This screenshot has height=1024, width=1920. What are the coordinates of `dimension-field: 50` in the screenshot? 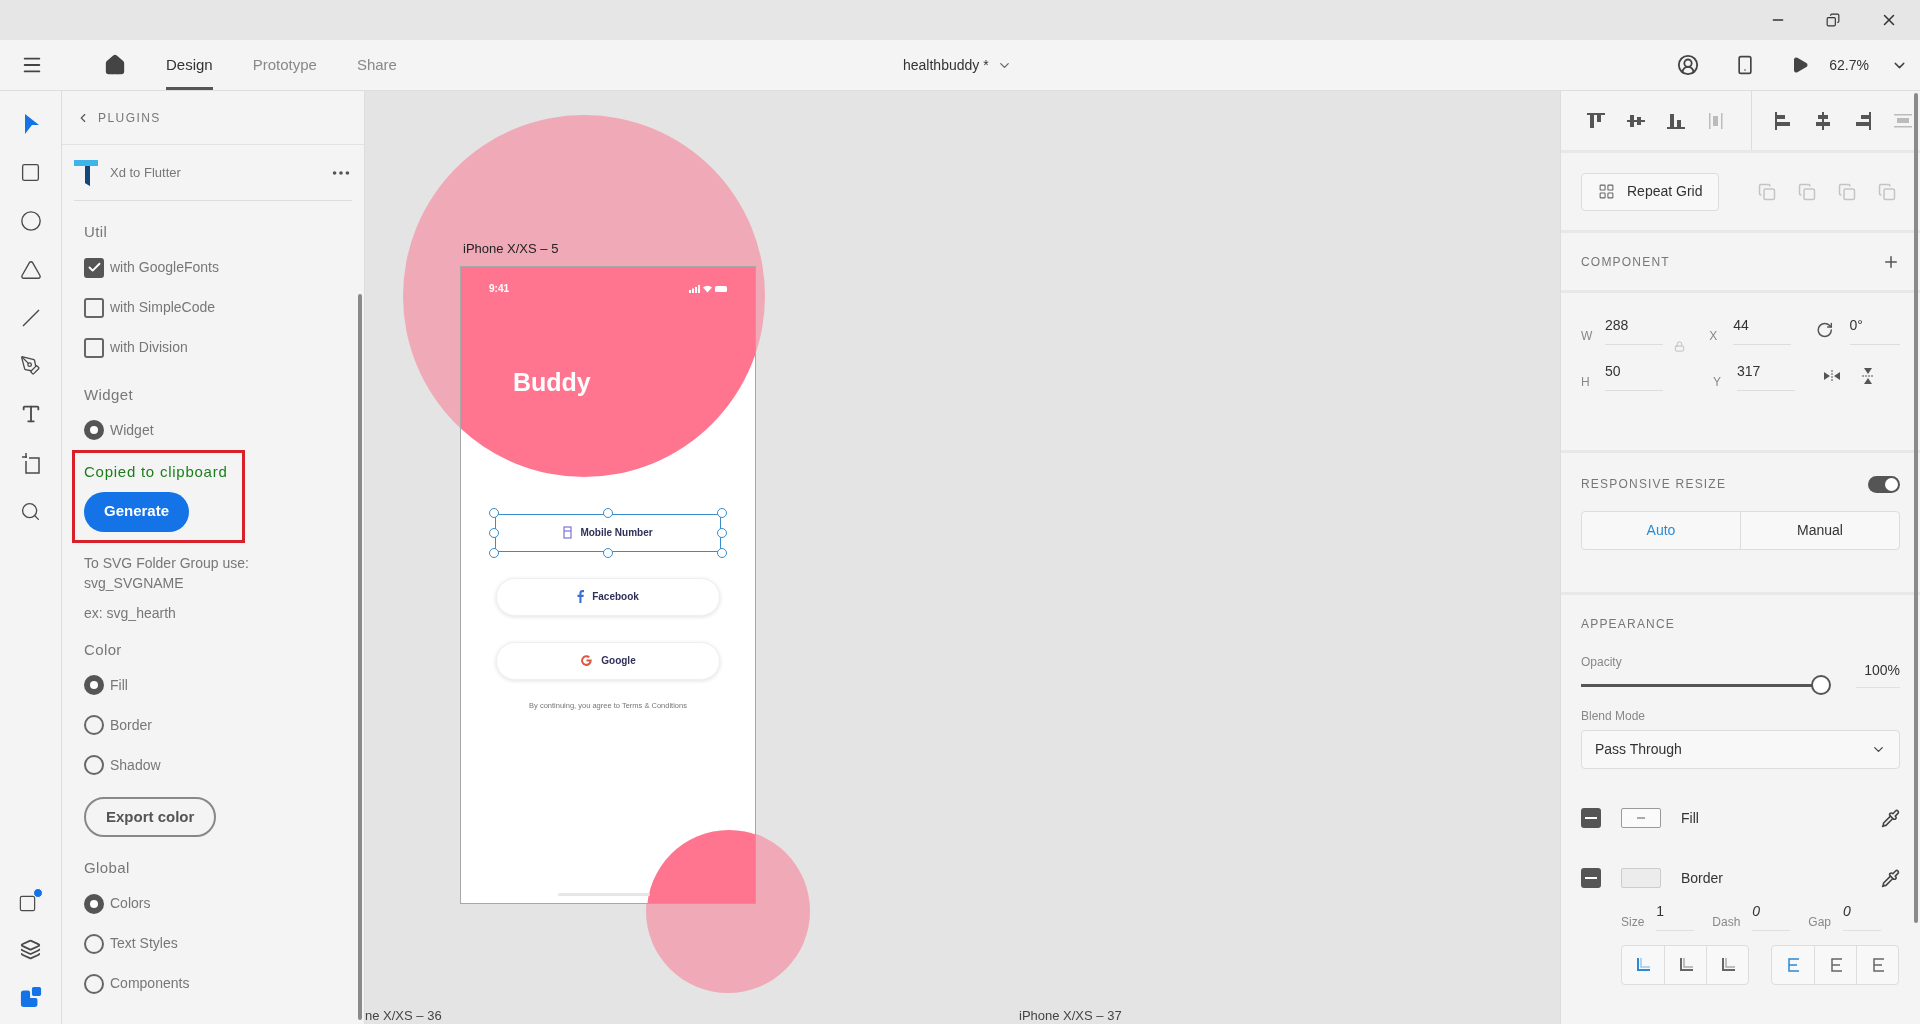 It's located at (1634, 376).